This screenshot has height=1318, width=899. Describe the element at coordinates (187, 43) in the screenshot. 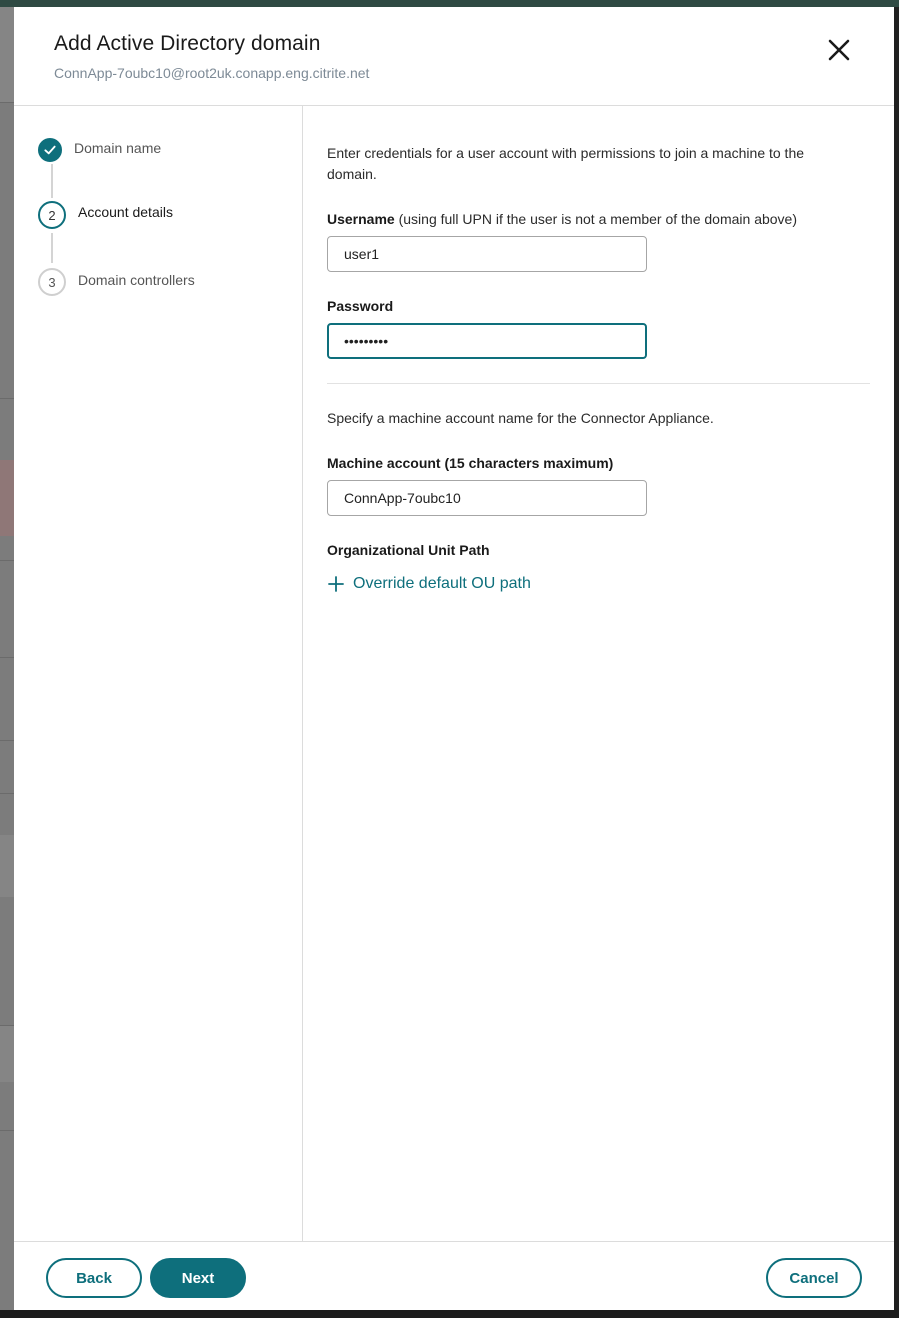

I see `dialog-title: Add Active Directory domain` at that location.